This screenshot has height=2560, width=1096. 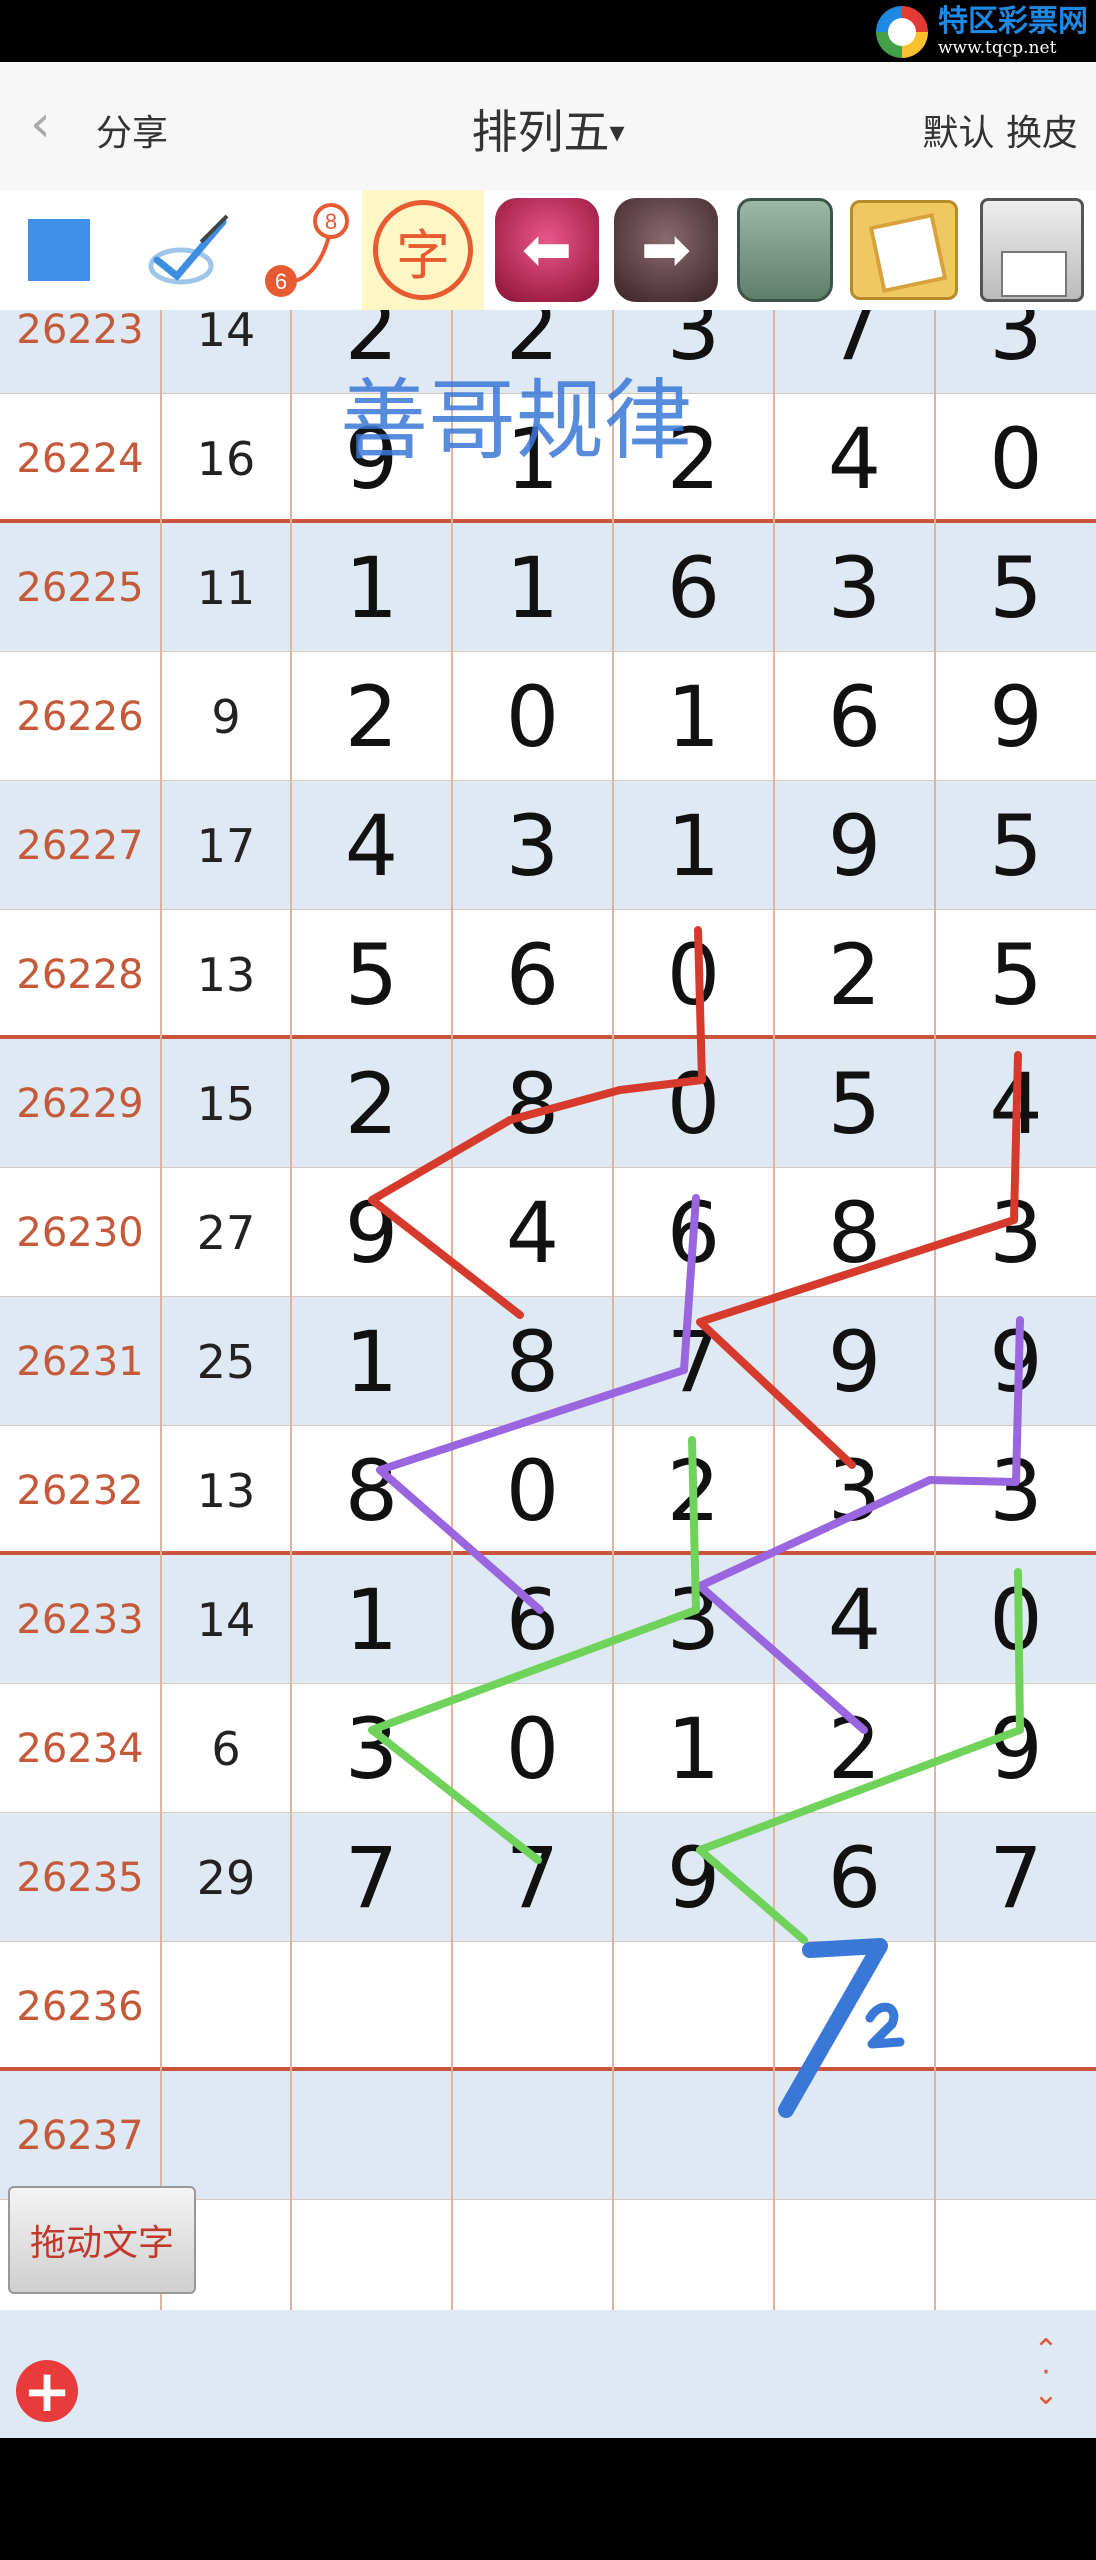 What do you see at coordinates (548, 974) in the screenshot?
I see `table-row: 26228 13 5 6 0 2 5` at bounding box center [548, 974].